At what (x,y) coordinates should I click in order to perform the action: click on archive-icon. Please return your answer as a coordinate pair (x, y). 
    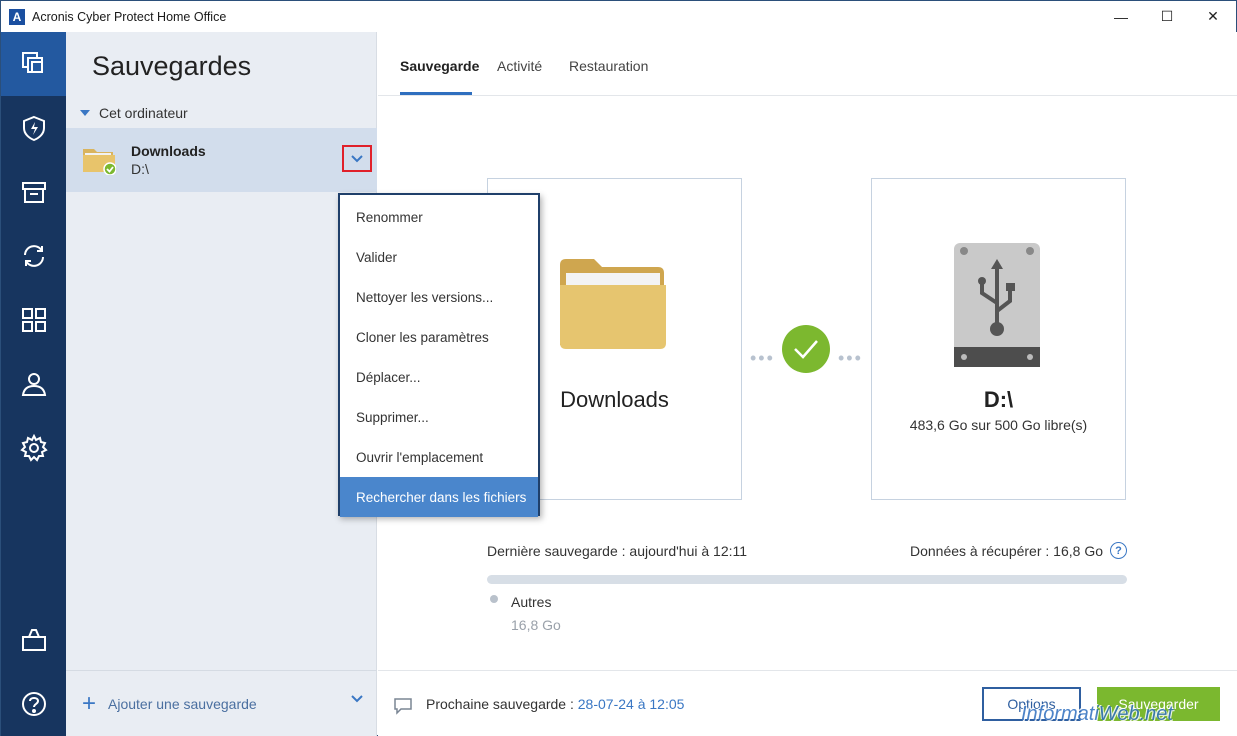
    Looking at the image, I should click on (33, 192).